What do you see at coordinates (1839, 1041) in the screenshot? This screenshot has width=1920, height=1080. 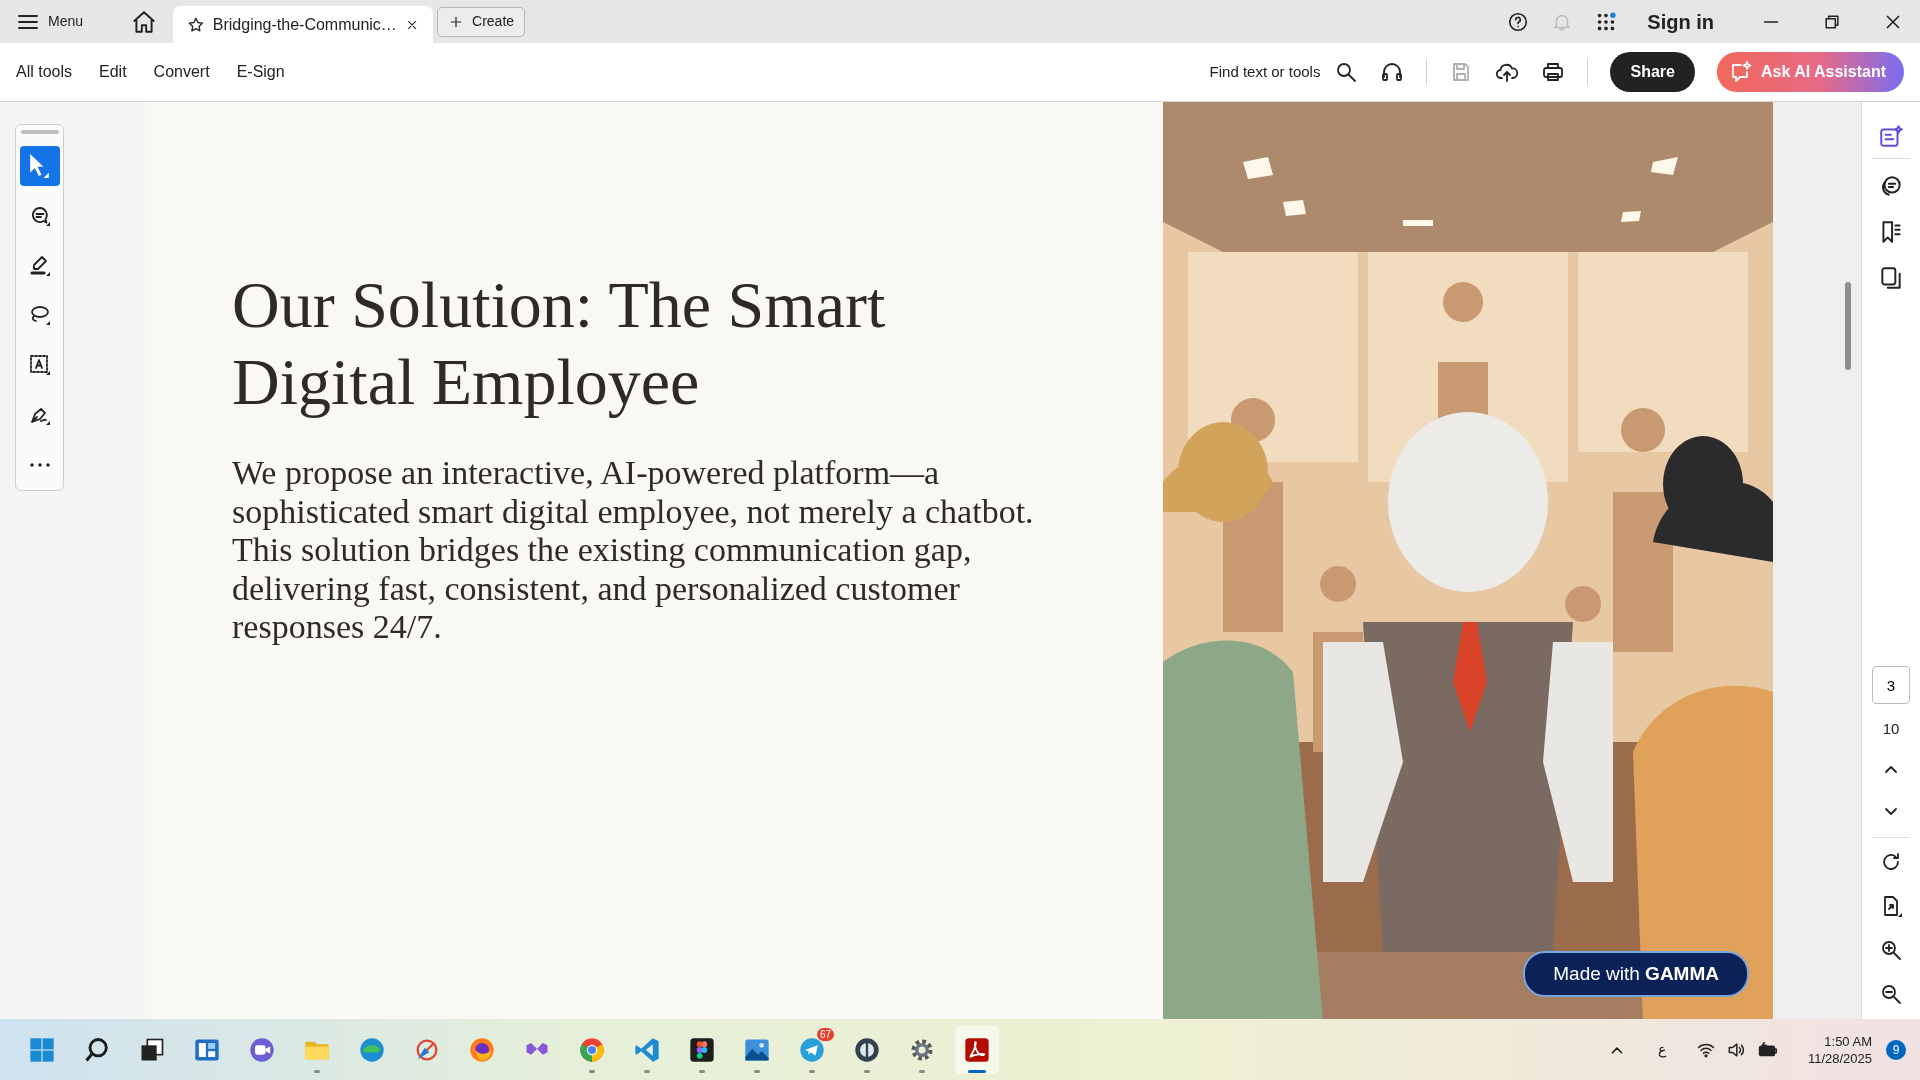 I see `clock-time: 1:50 AM` at bounding box center [1839, 1041].